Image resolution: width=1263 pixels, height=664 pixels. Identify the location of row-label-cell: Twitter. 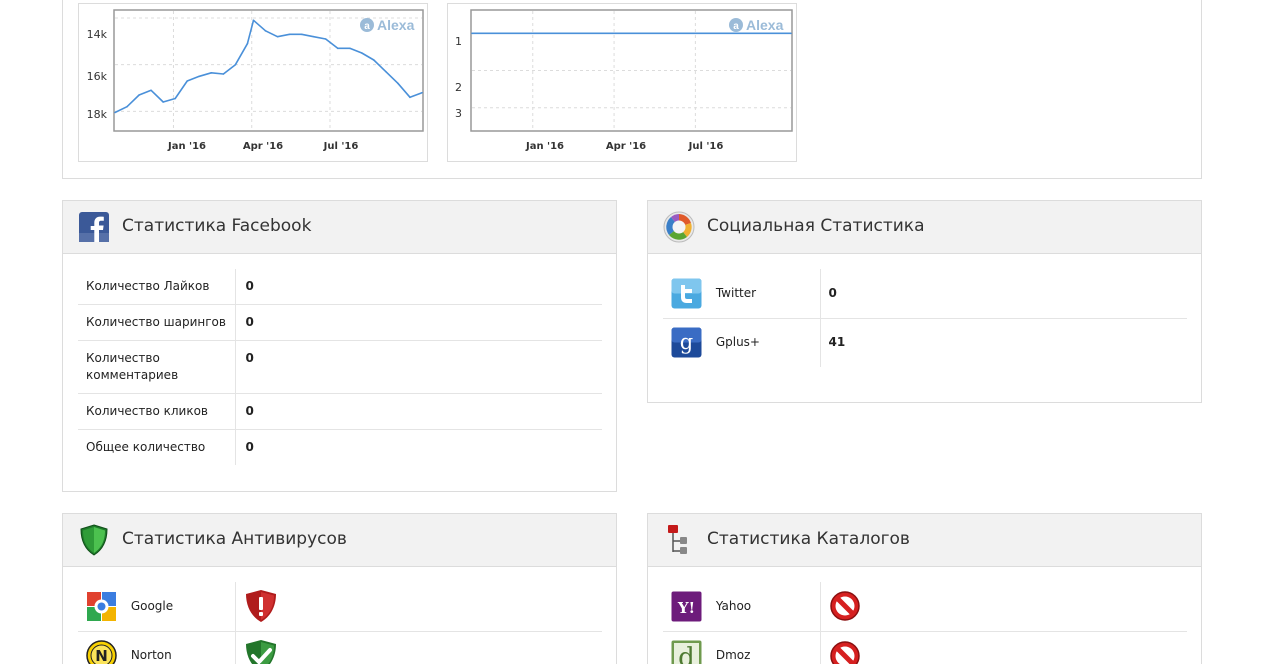
(742, 294).